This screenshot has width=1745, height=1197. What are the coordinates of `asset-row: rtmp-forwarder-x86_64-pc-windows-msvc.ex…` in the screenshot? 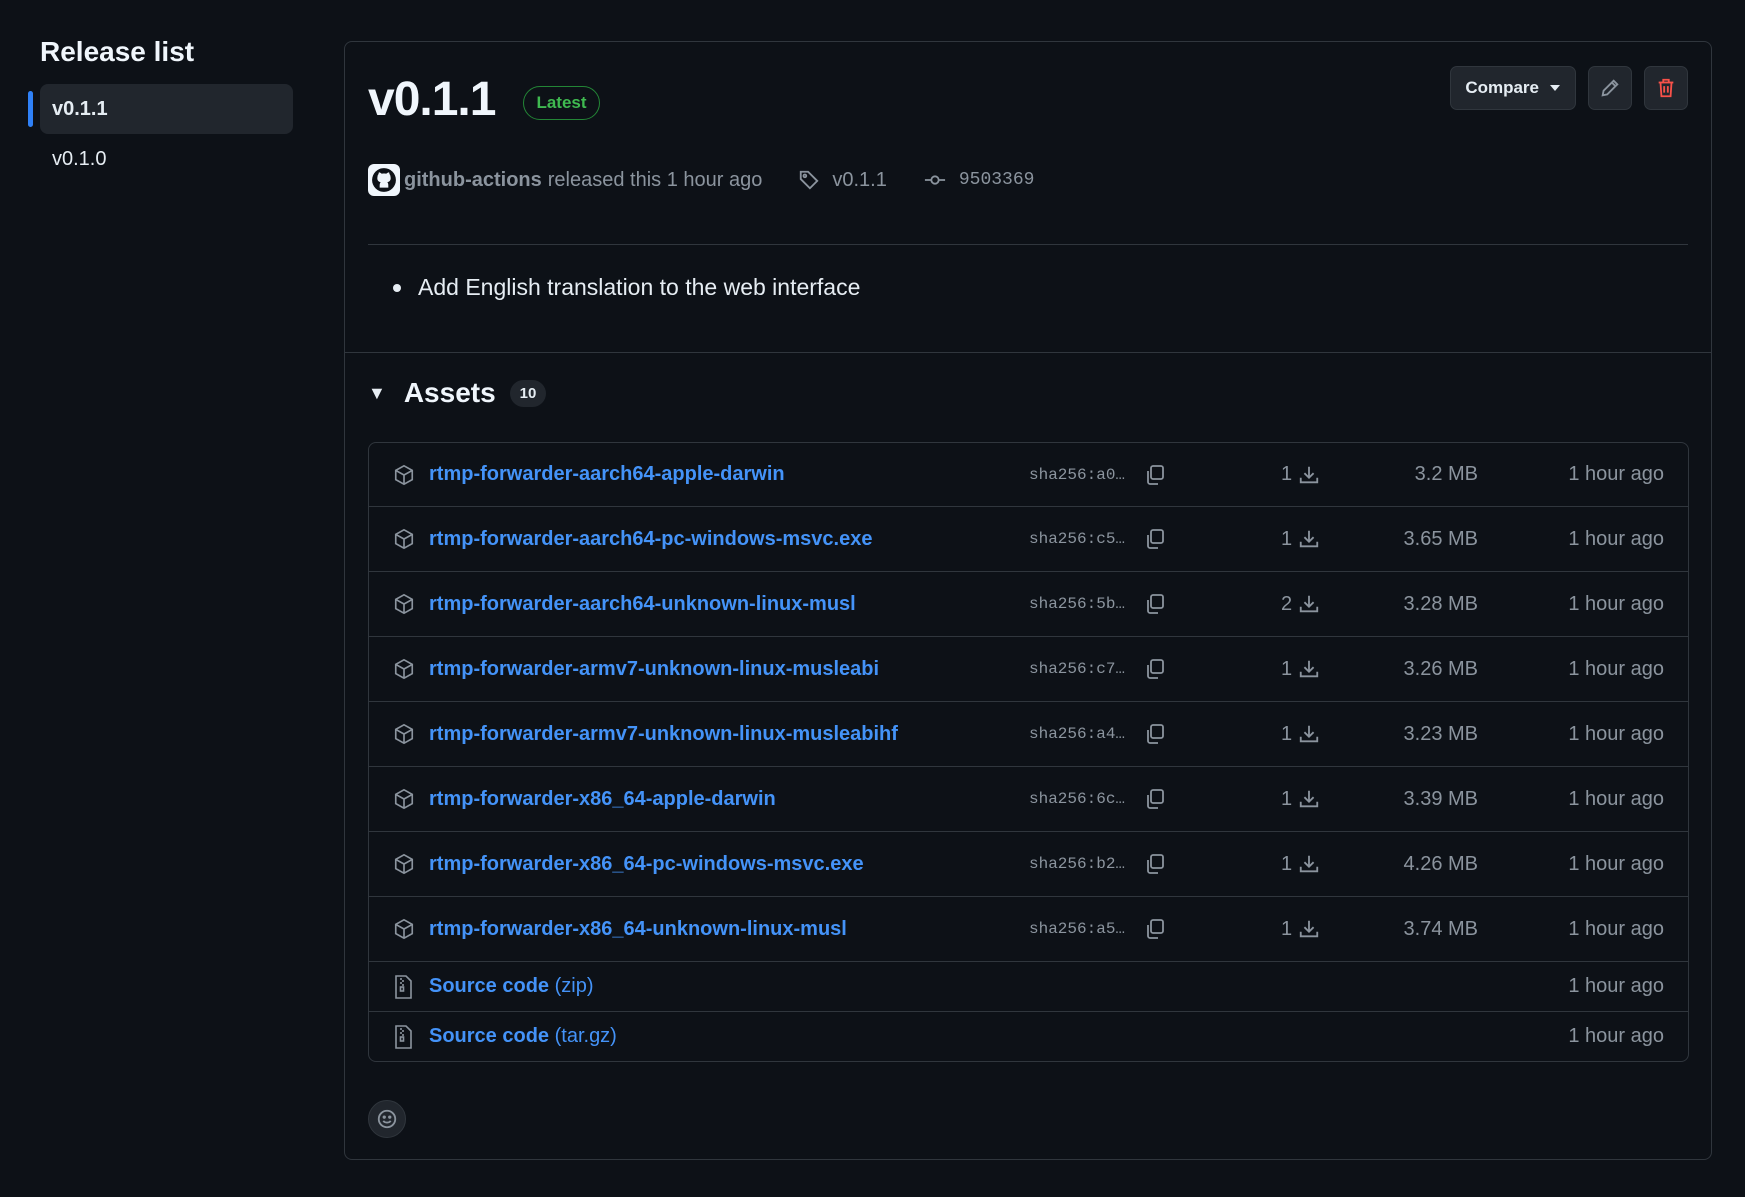 It's located at (1028, 863).